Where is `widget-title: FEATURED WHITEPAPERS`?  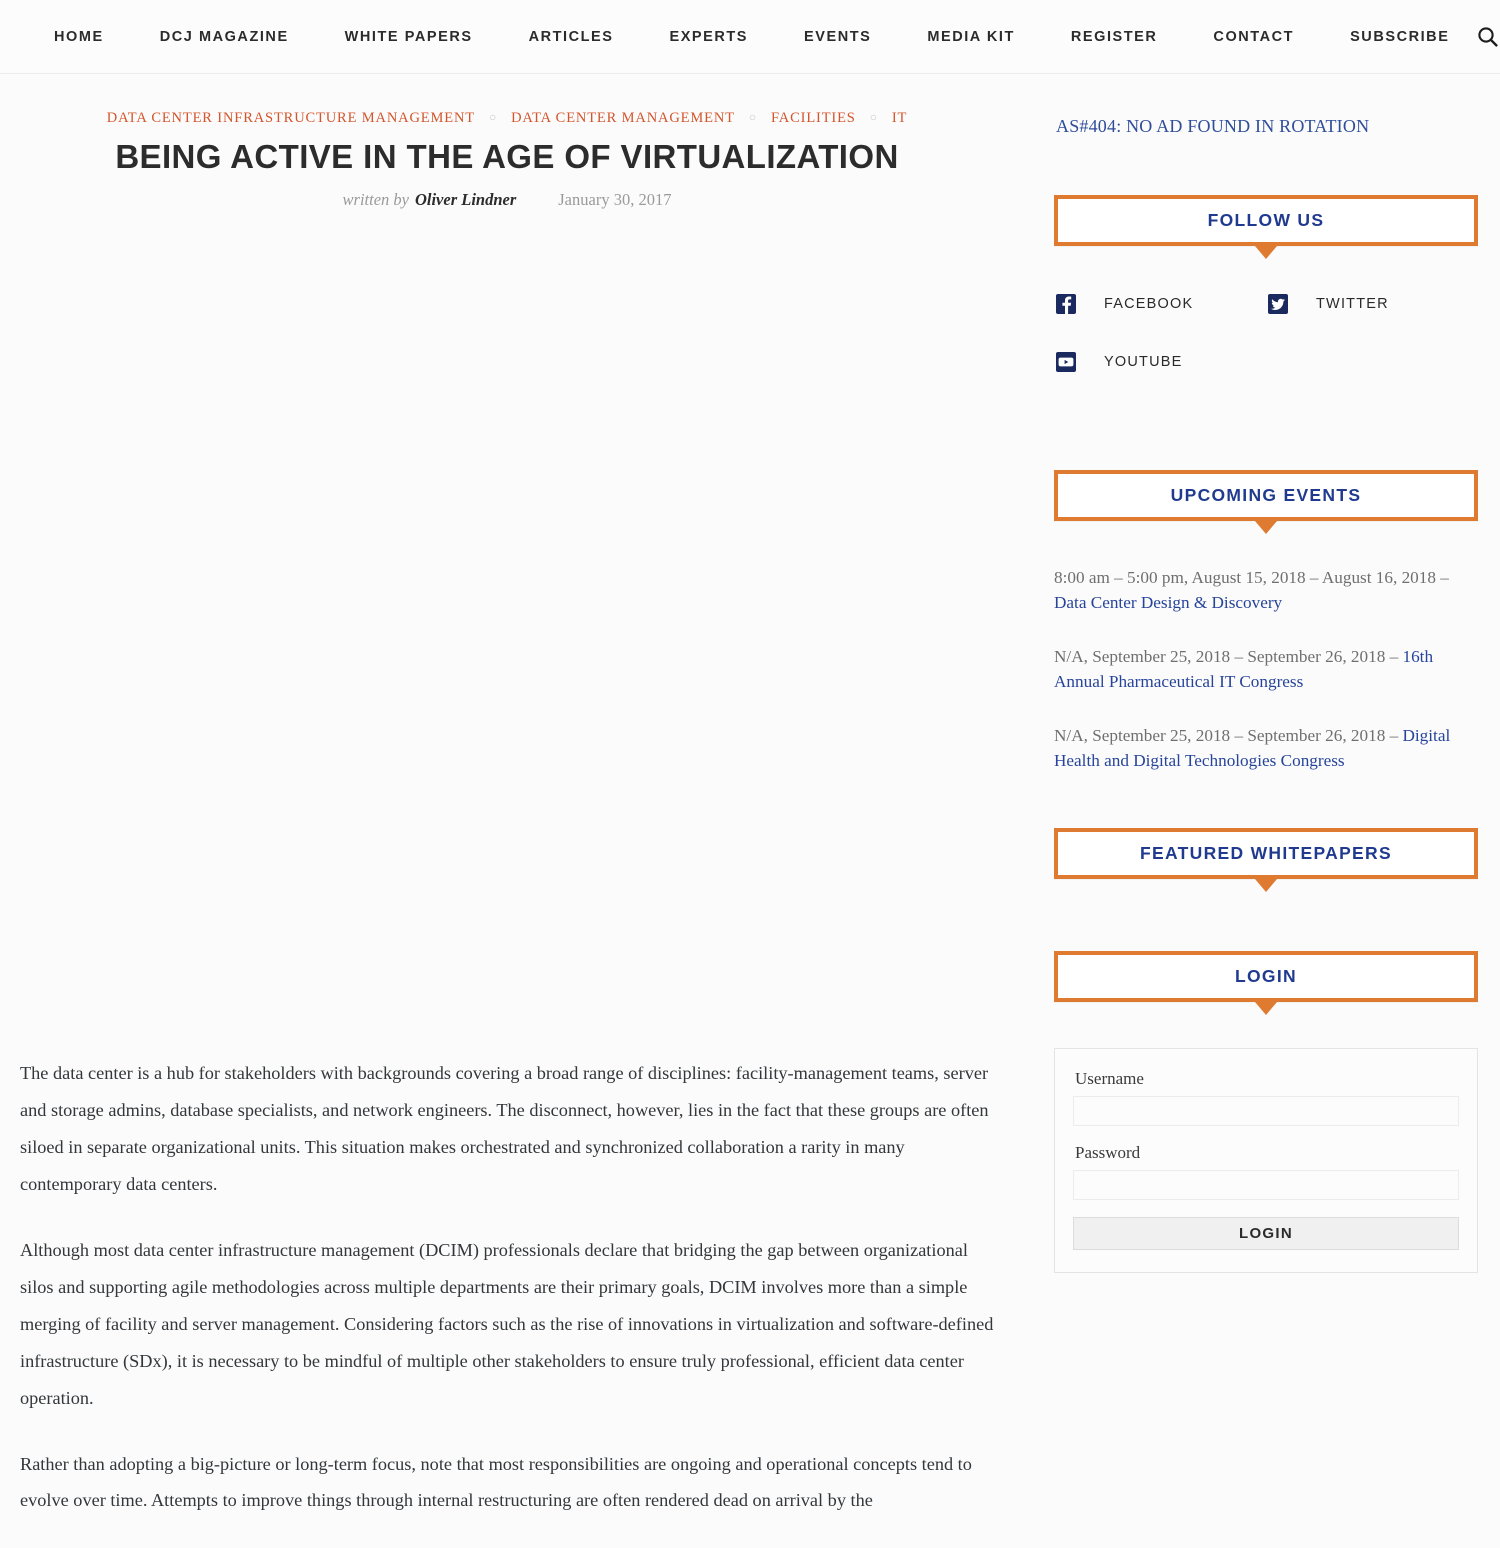
widget-title: FEATURED WHITEPAPERS is located at coordinates (1266, 852).